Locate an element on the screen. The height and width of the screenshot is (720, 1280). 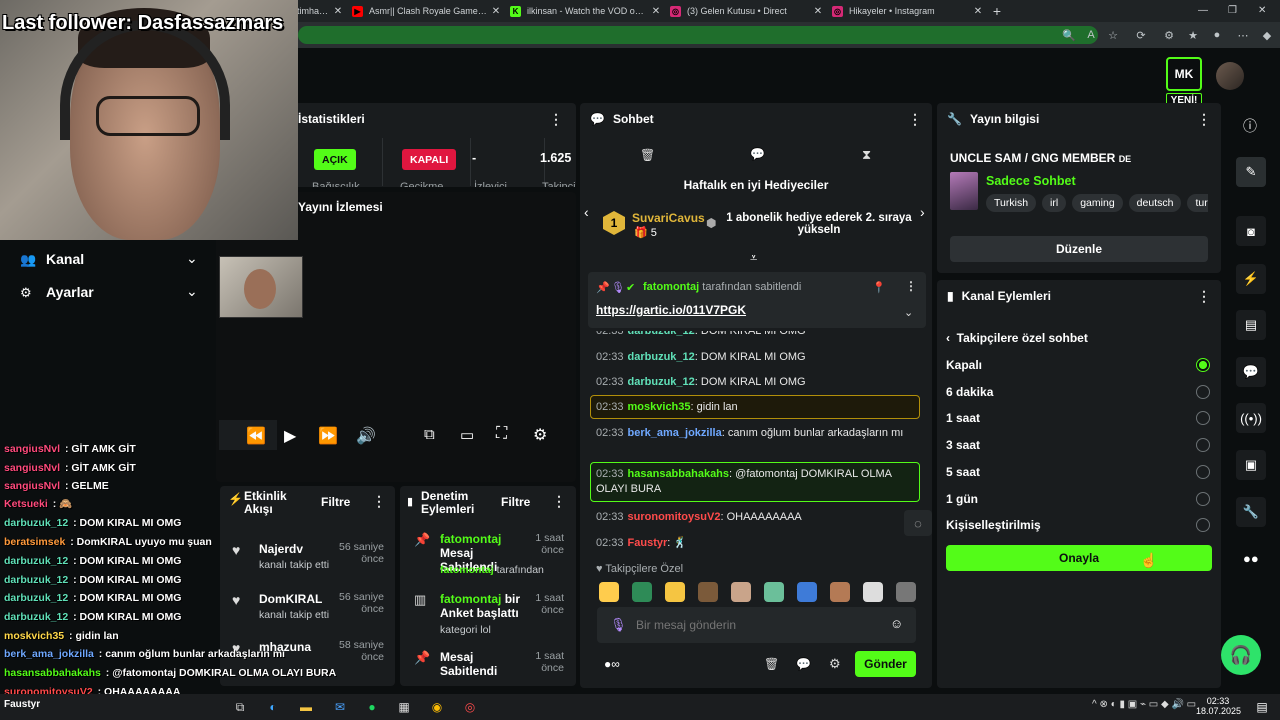
chat-username: hasansabbahakahs is located at coordinates (679, 474).